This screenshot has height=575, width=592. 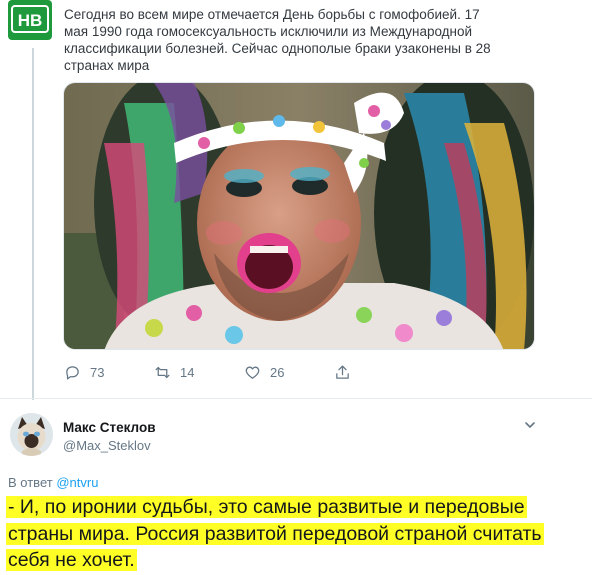 What do you see at coordinates (107, 445) in the screenshot?
I see `author-handle: @Max_Steklov` at bounding box center [107, 445].